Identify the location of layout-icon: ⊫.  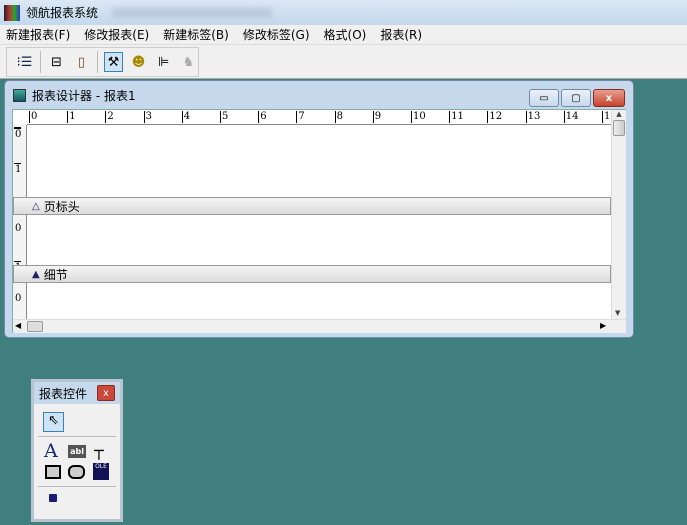
(163, 62).